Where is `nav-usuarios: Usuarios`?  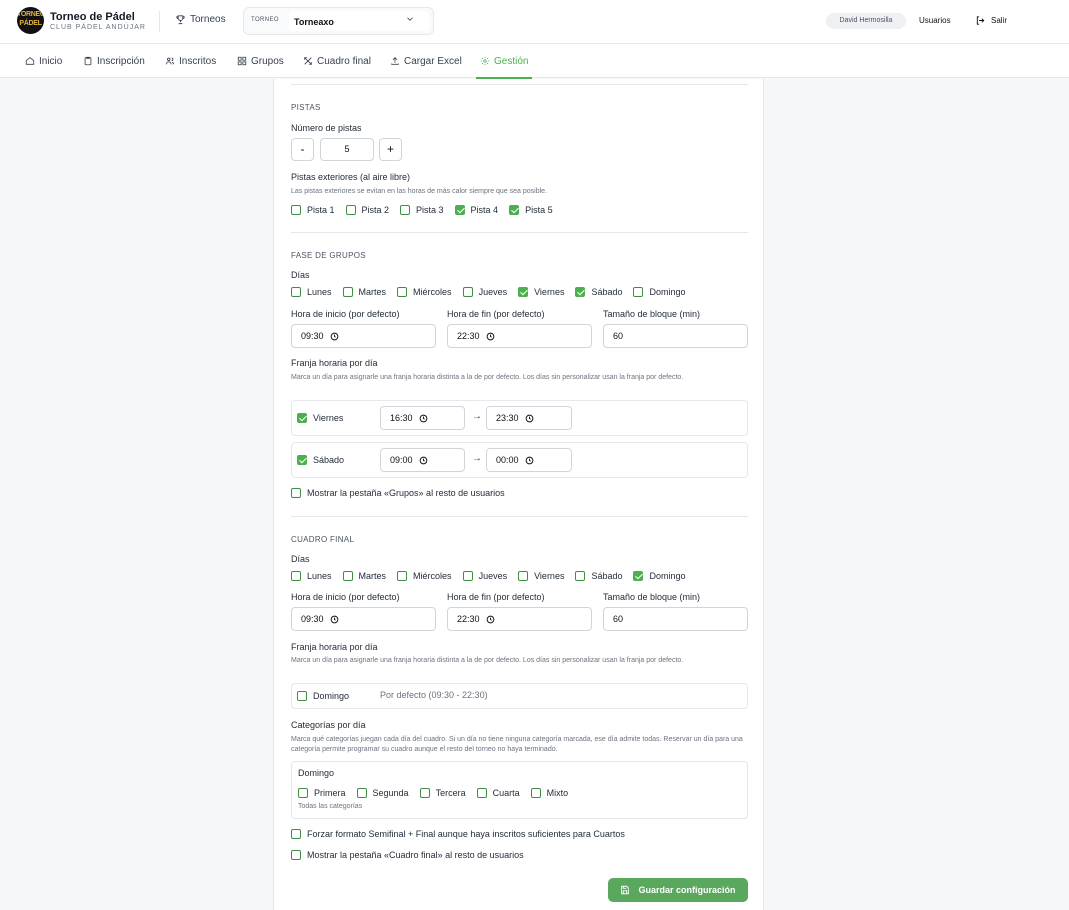 nav-usuarios: Usuarios is located at coordinates (935, 20).